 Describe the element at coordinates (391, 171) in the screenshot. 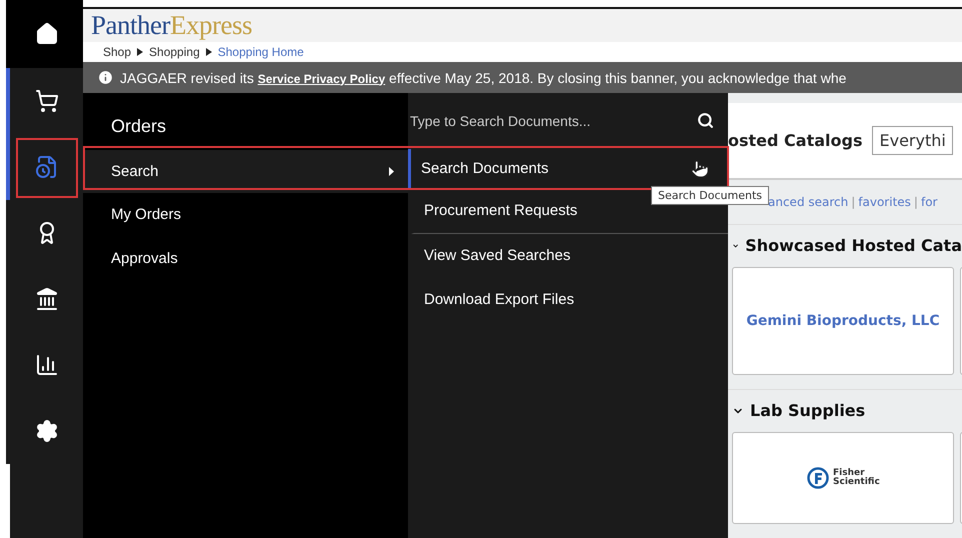

I see `caret-icon` at that location.